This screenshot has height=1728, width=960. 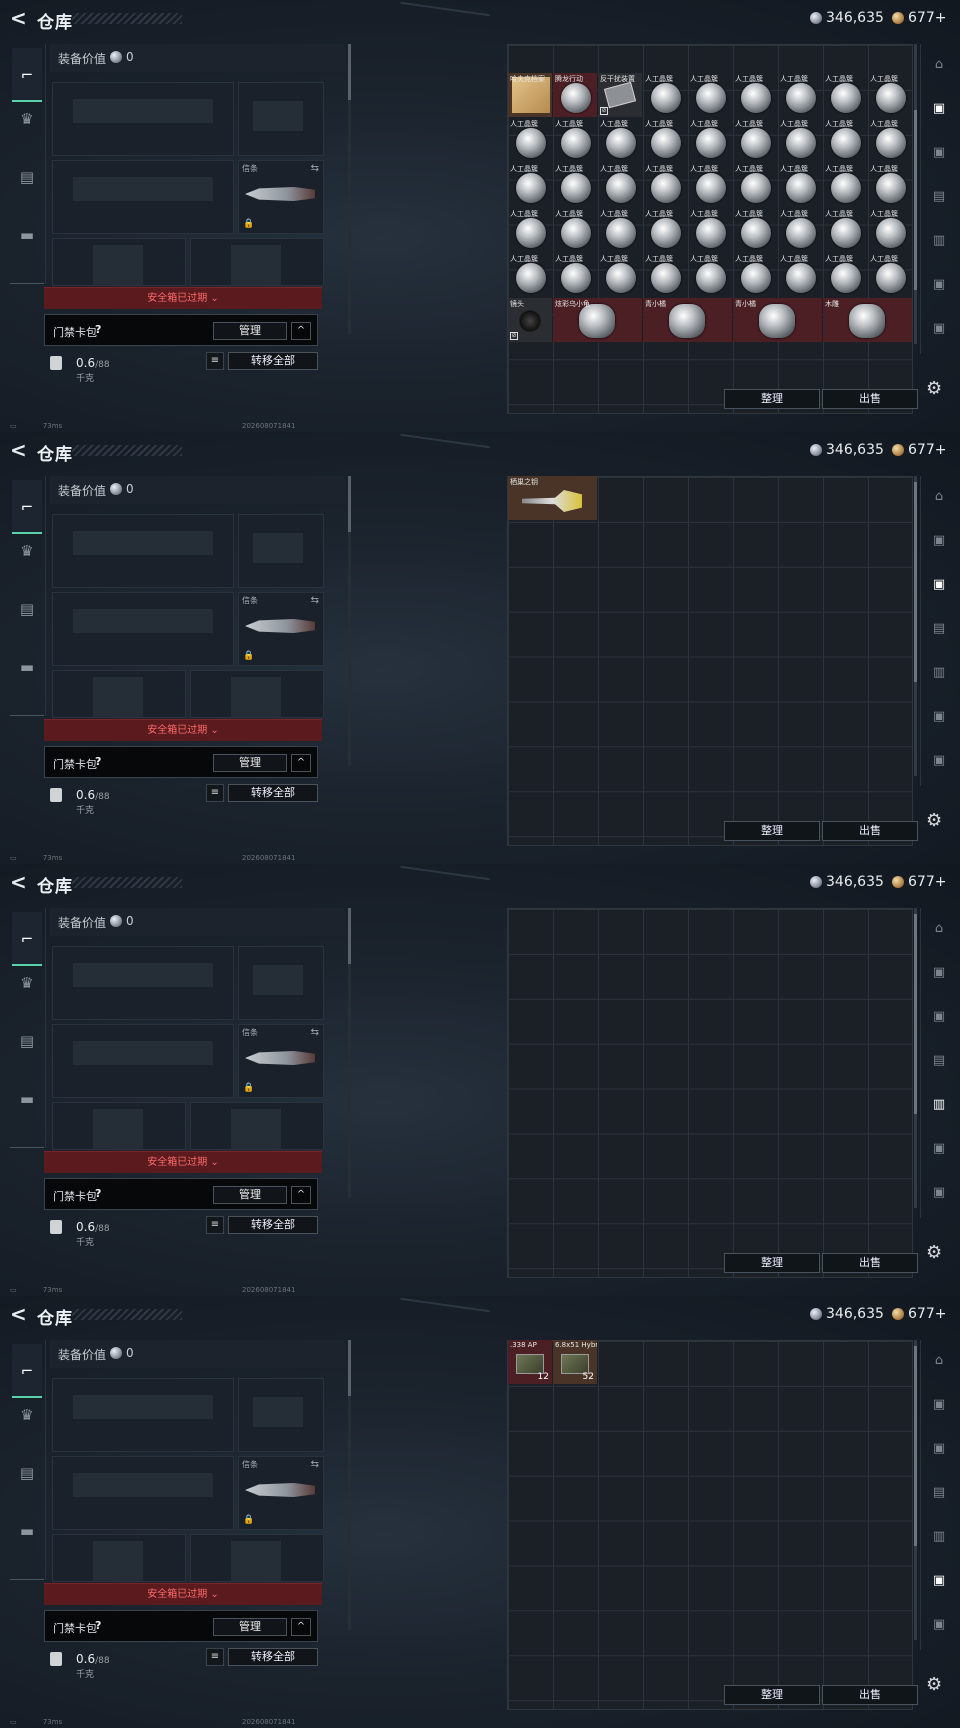 What do you see at coordinates (867, 319) in the screenshot?
I see `inventory-item: 木雕` at bounding box center [867, 319].